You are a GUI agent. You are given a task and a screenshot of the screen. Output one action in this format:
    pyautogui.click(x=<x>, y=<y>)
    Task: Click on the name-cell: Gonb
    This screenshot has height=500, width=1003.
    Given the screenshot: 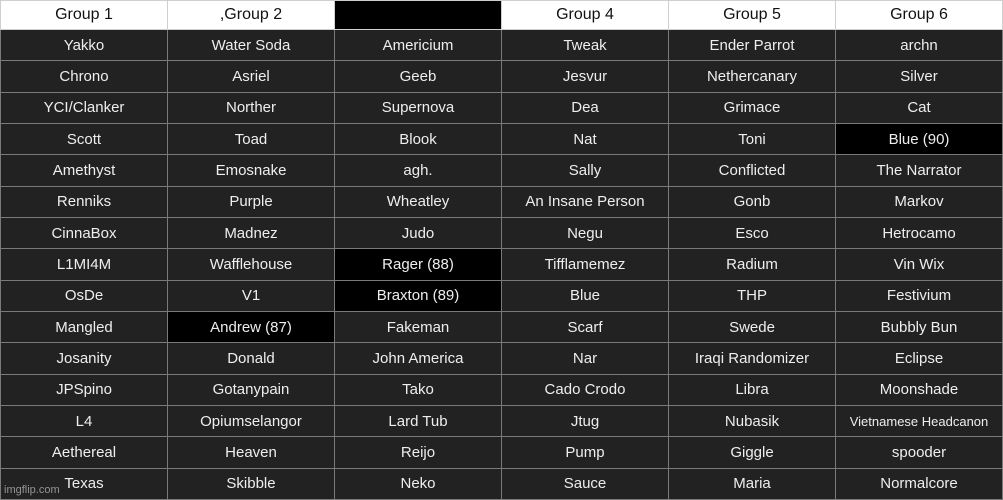 What is the action you would take?
    pyautogui.click(x=752, y=201)
    